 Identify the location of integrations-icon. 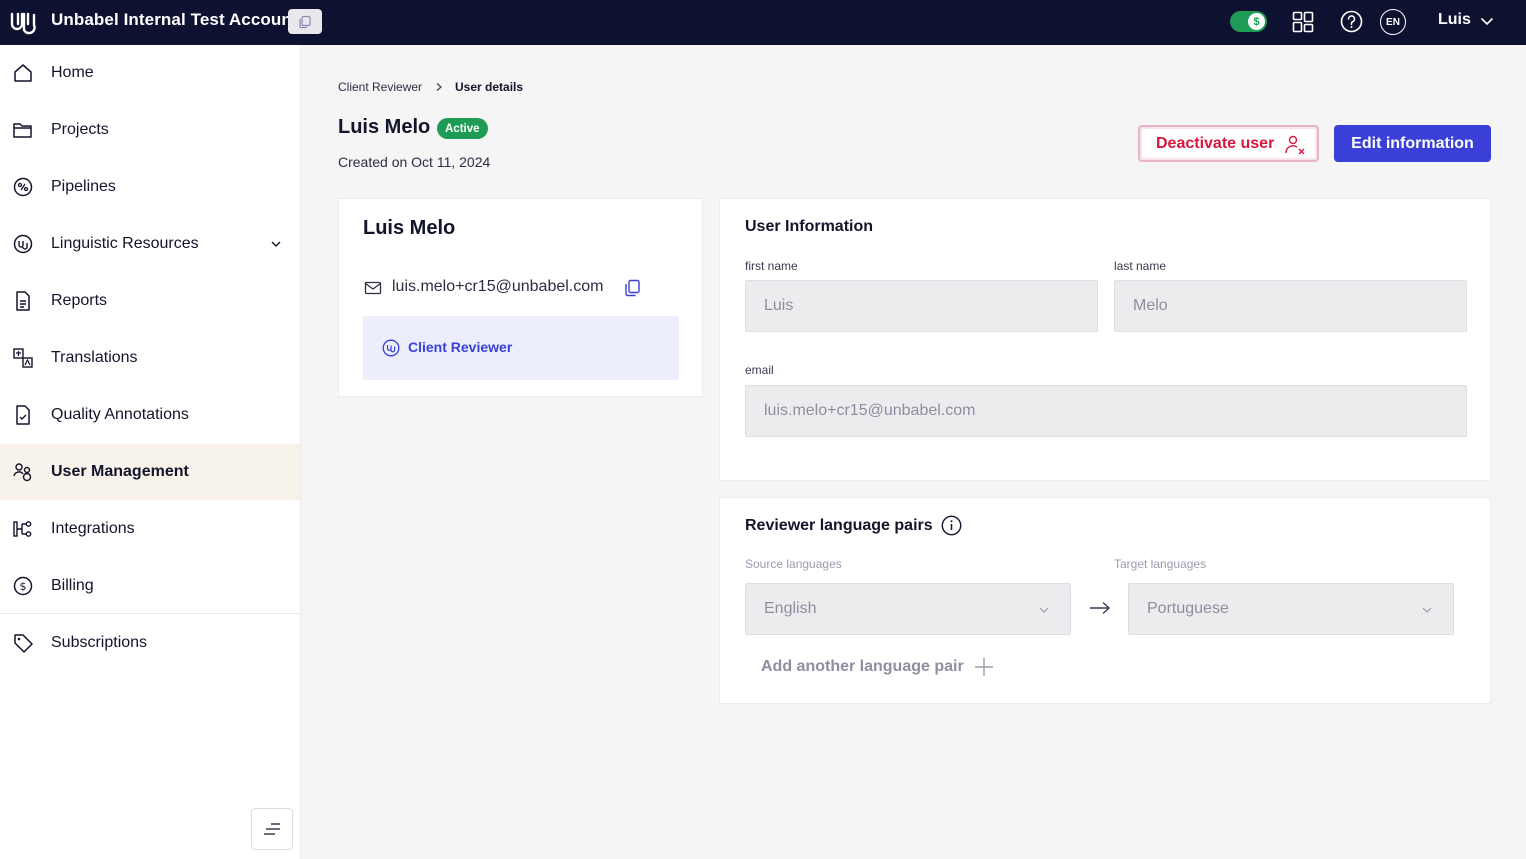
(22, 529).